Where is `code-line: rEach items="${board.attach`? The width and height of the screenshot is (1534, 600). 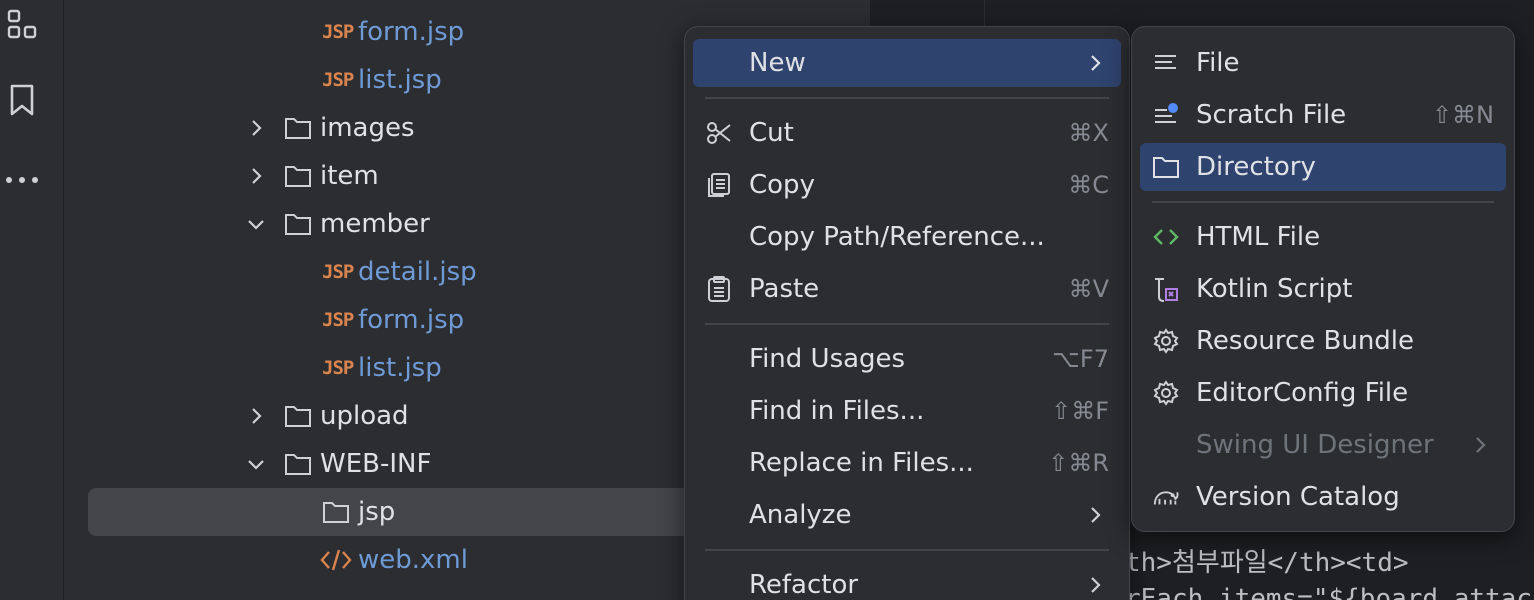 code-line: rEach items="${board.attach is located at coordinates (1329, 592).